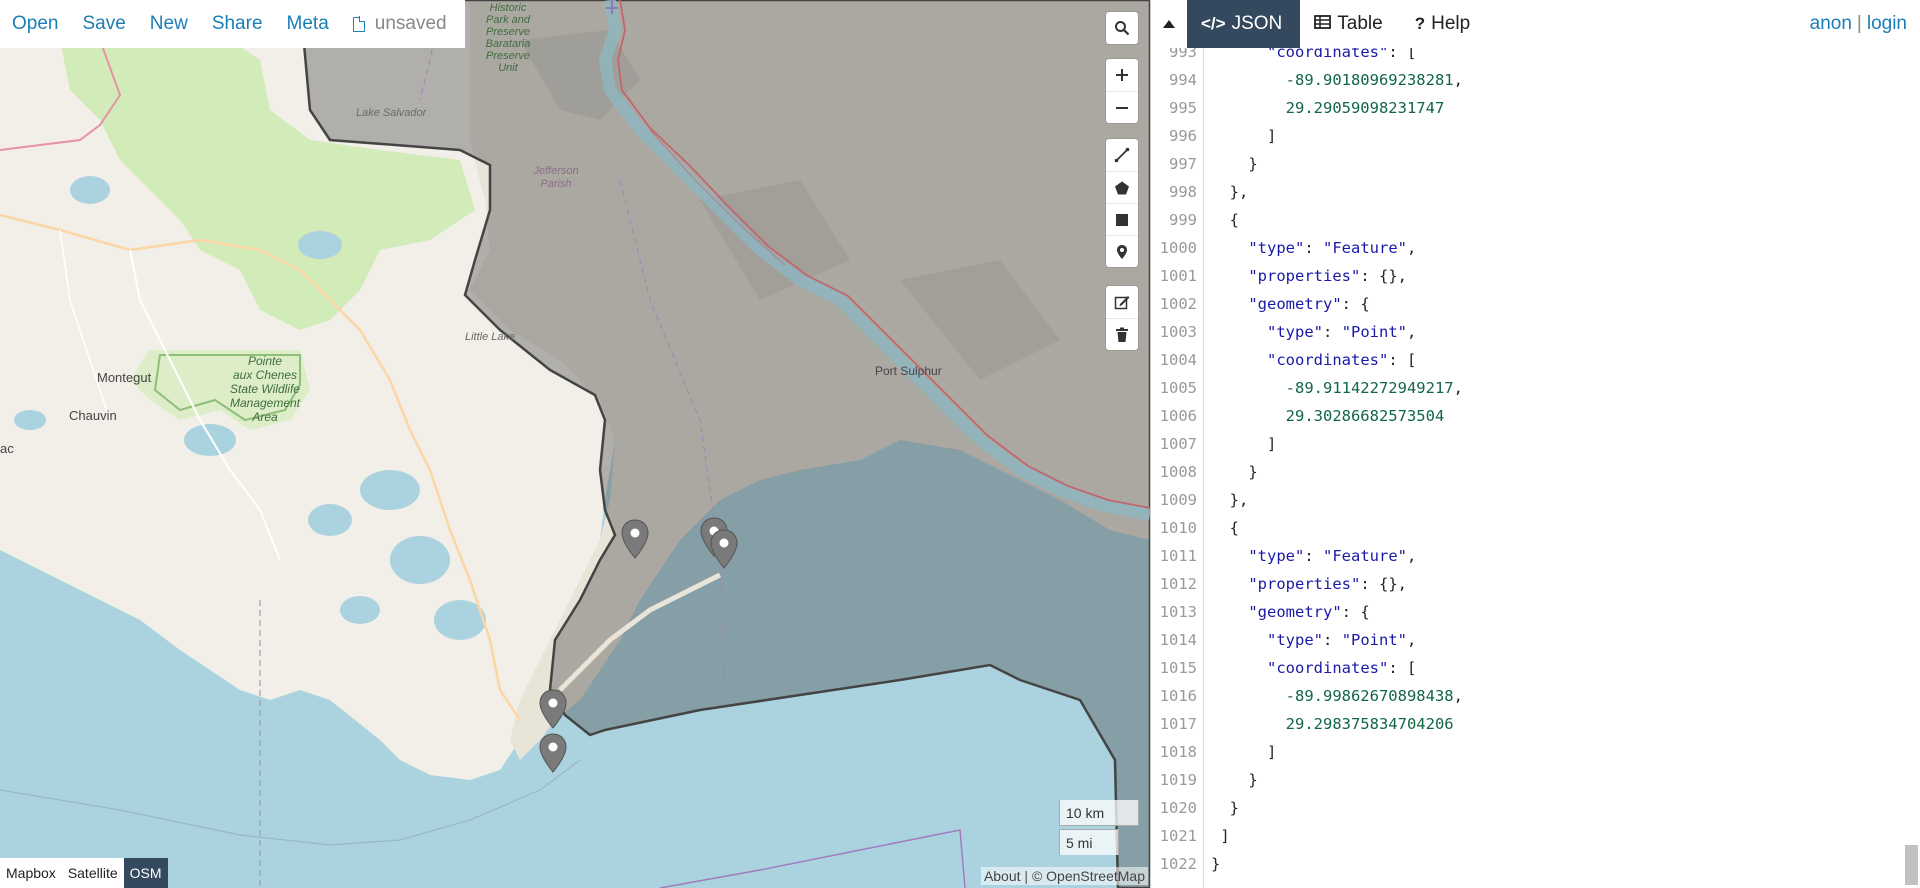  I want to click on line-number: 1000, so click(1178, 248).